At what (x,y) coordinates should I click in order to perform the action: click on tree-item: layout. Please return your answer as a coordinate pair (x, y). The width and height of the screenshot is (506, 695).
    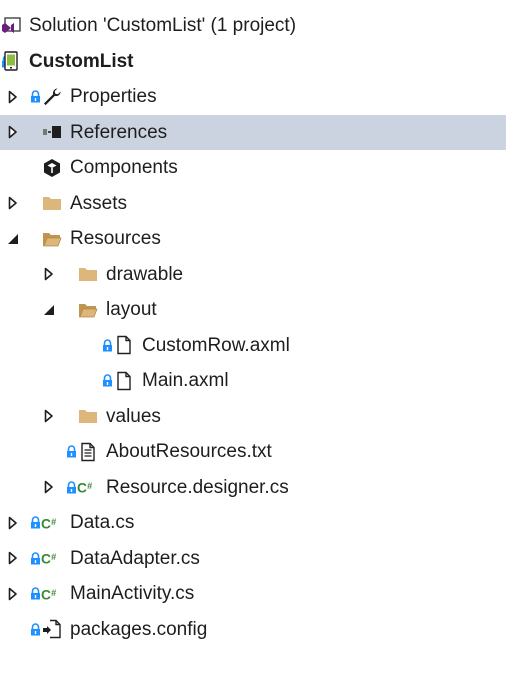
    Looking at the image, I should click on (253, 310).